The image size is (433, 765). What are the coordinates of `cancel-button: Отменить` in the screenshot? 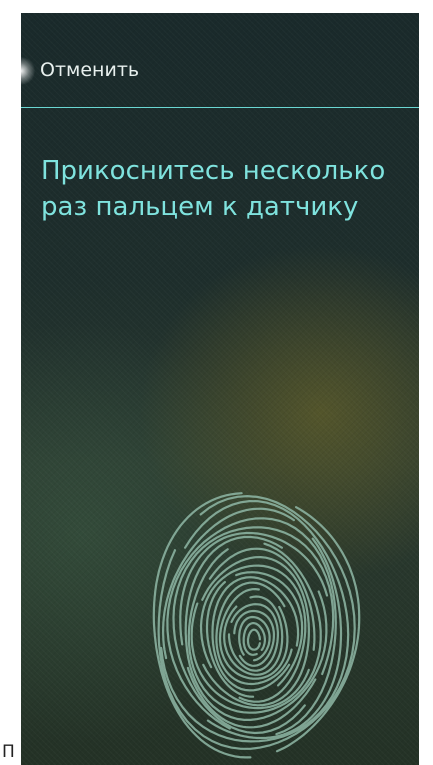 It's located at (89, 70).